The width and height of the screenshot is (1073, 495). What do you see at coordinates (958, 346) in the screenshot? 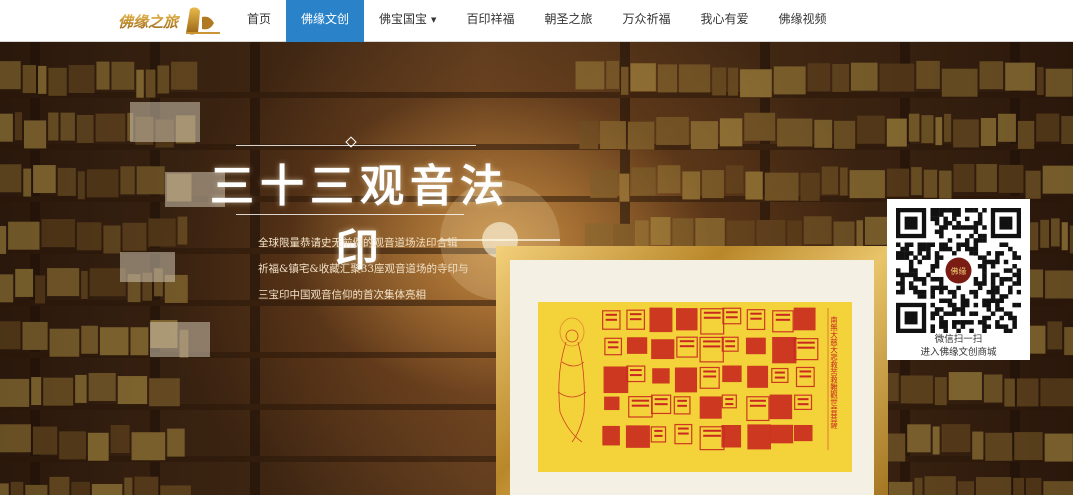
I see `qr-caption: 微信扫一扫 进入佛缘文创商城` at bounding box center [958, 346].